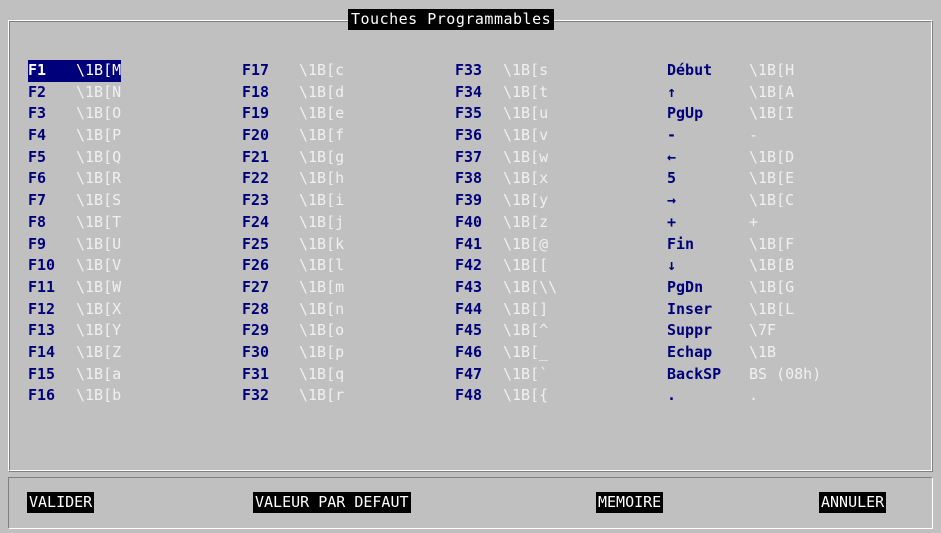 The width and height of the screenshot is (941, 533). What do you see at coordinates (321, 158) in the screenshot?
I see `key-value-field: \1B[g` at bounding box center [321, 158].